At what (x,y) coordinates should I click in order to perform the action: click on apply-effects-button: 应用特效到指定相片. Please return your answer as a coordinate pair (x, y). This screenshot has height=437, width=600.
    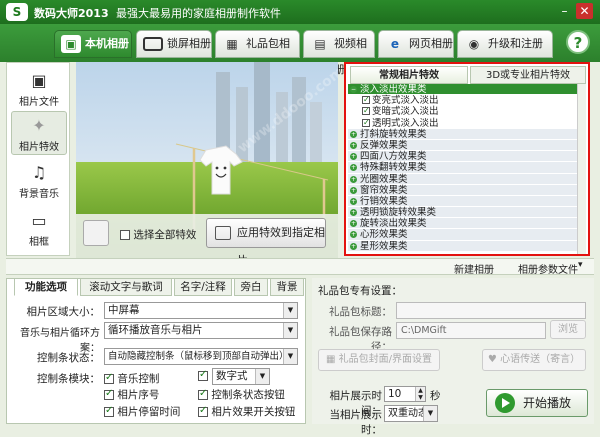
    Looking at the image, I should click on (266, 242).